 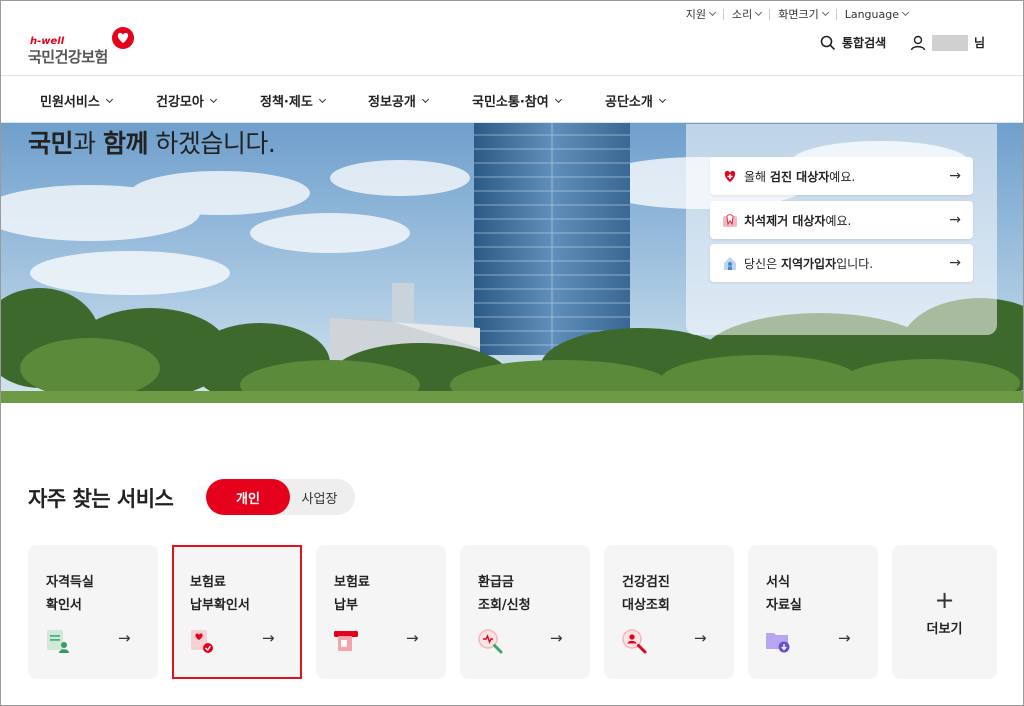 What do you see at coordinates (944, 599) in the screenshot?
I see `plus-icon: +` at bounding box center [944, 599].